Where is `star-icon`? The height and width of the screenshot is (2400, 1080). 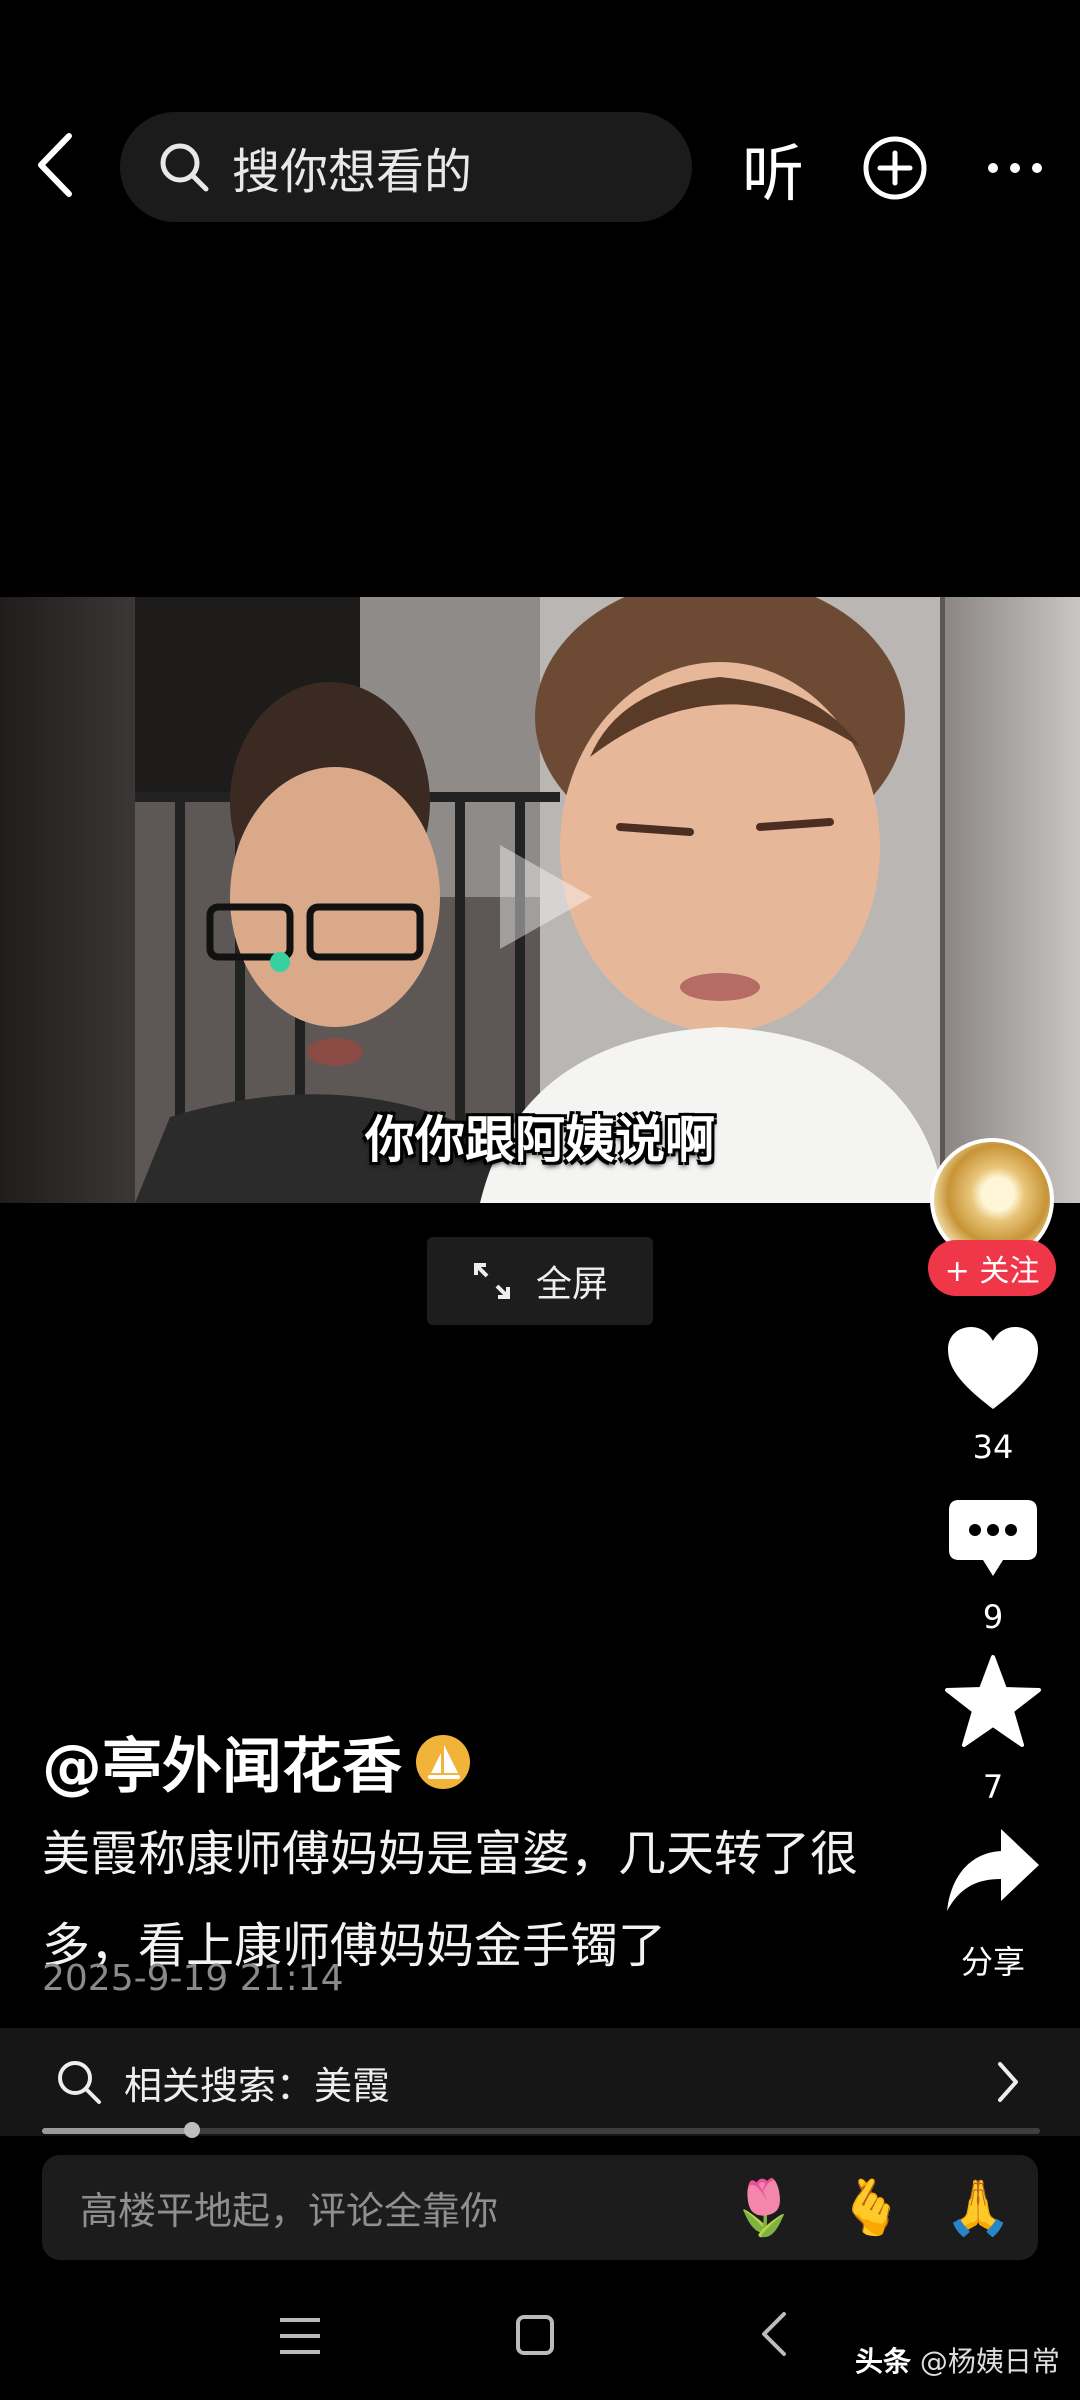
star-icon is located at coordinates (993, 1701).